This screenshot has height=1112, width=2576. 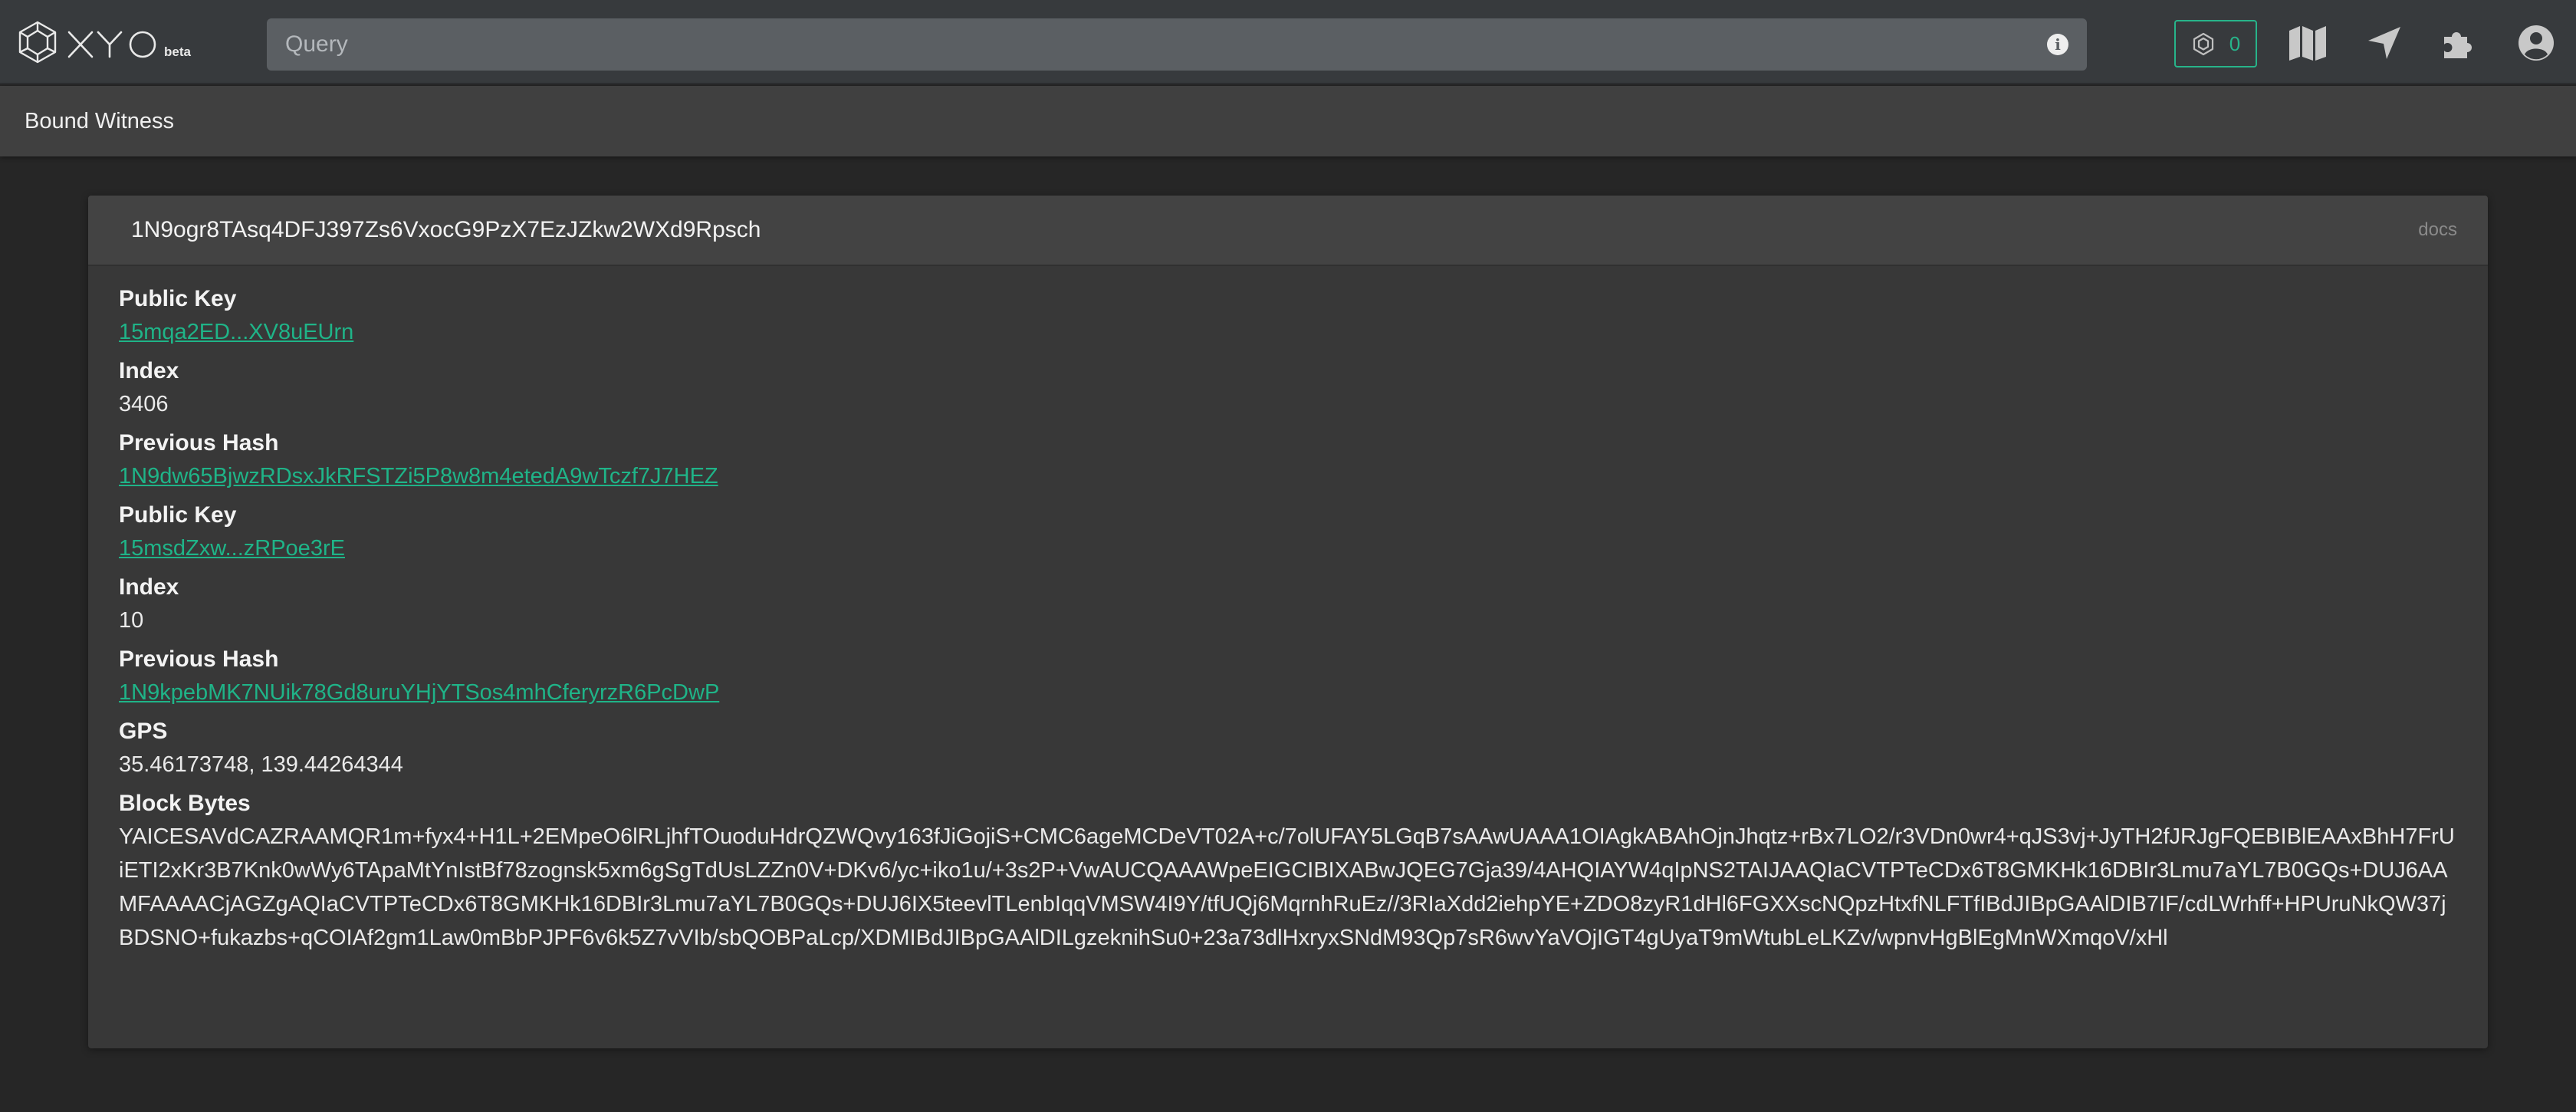 I want to click on network-icon, so click(x=2203, y=44).